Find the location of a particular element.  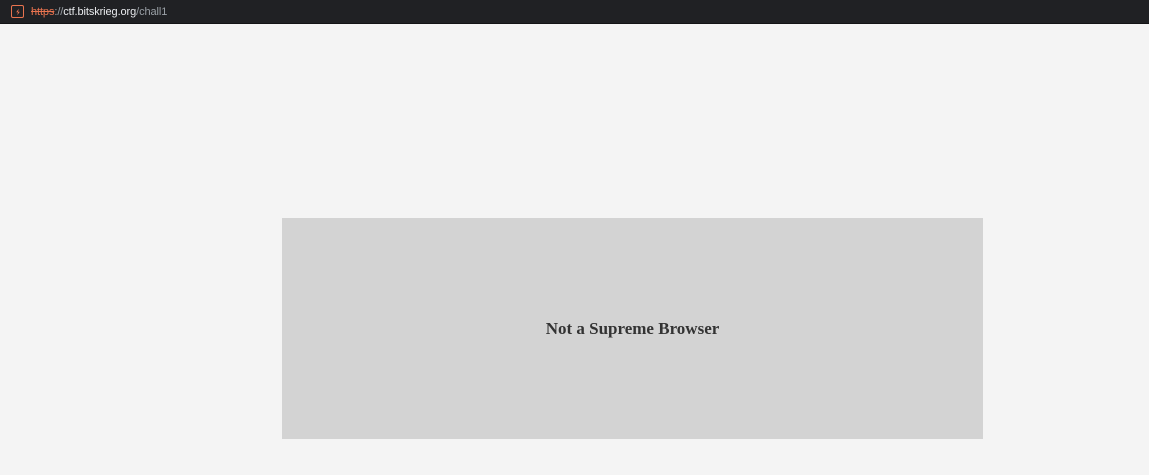

address-bar: https://ctf.bitskrieg.org/chall1 is located at coordinates (574, 12).